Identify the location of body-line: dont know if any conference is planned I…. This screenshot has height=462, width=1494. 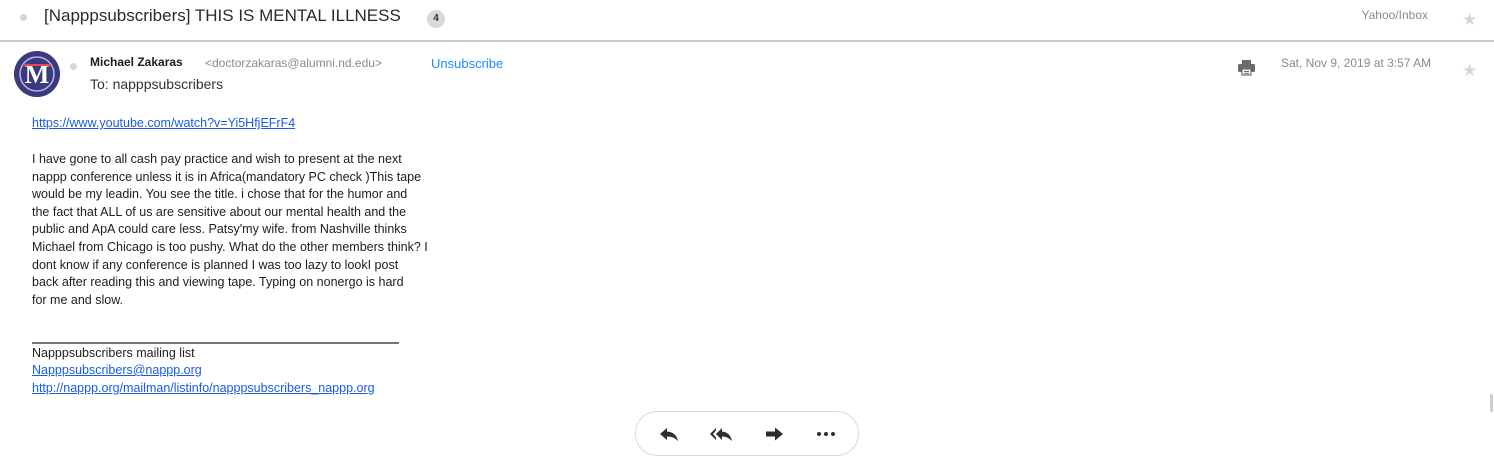
(215, 264).